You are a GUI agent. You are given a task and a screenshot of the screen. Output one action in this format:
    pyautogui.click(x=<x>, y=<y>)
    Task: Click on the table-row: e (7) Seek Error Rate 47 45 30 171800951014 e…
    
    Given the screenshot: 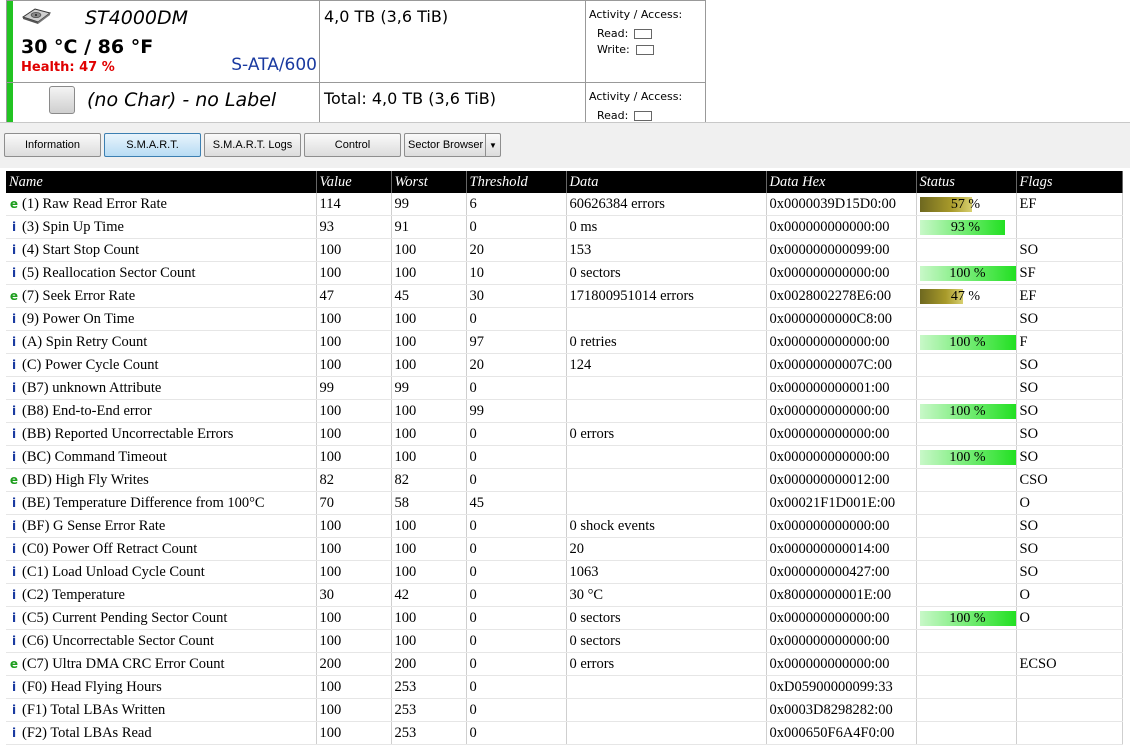 What is the action you would take?
    pyautogui.click(x=564, y=296)
    